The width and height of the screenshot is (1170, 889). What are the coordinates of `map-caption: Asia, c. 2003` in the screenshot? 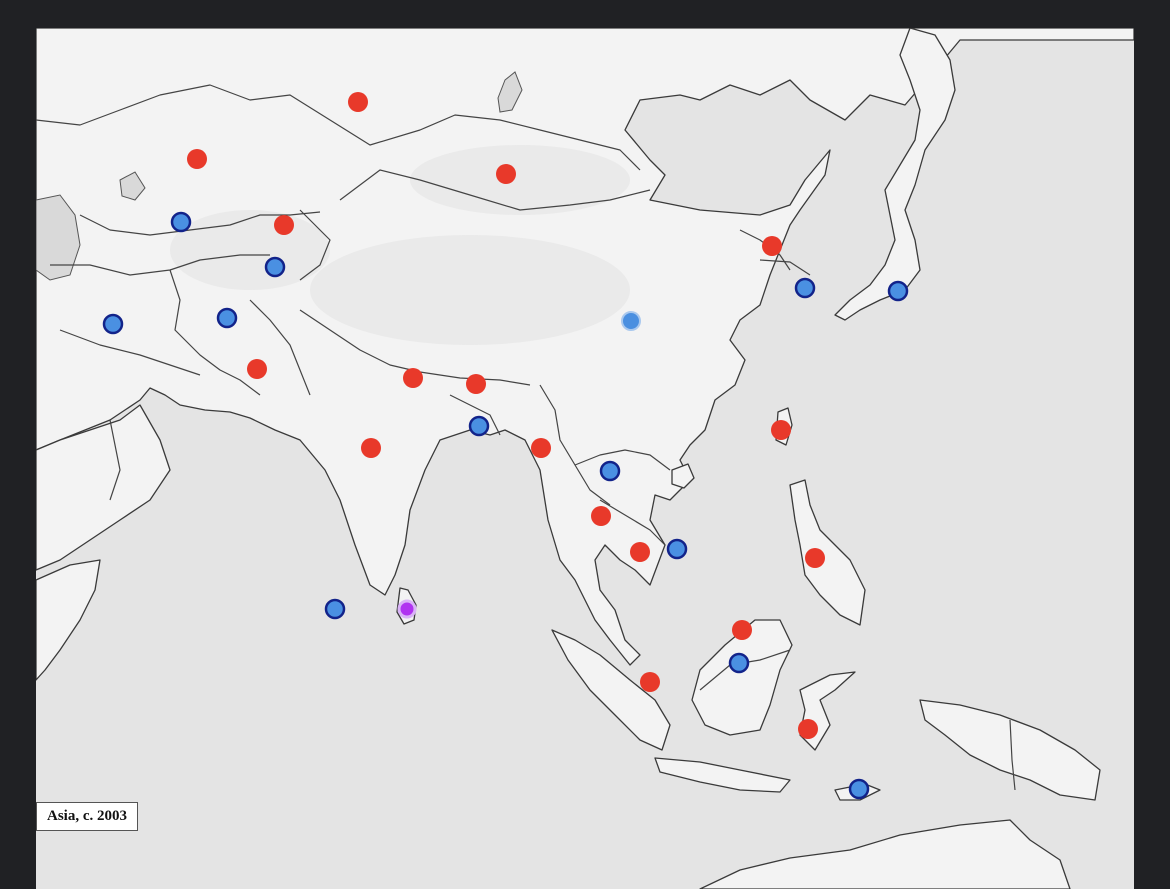 It's located at (87, 816).